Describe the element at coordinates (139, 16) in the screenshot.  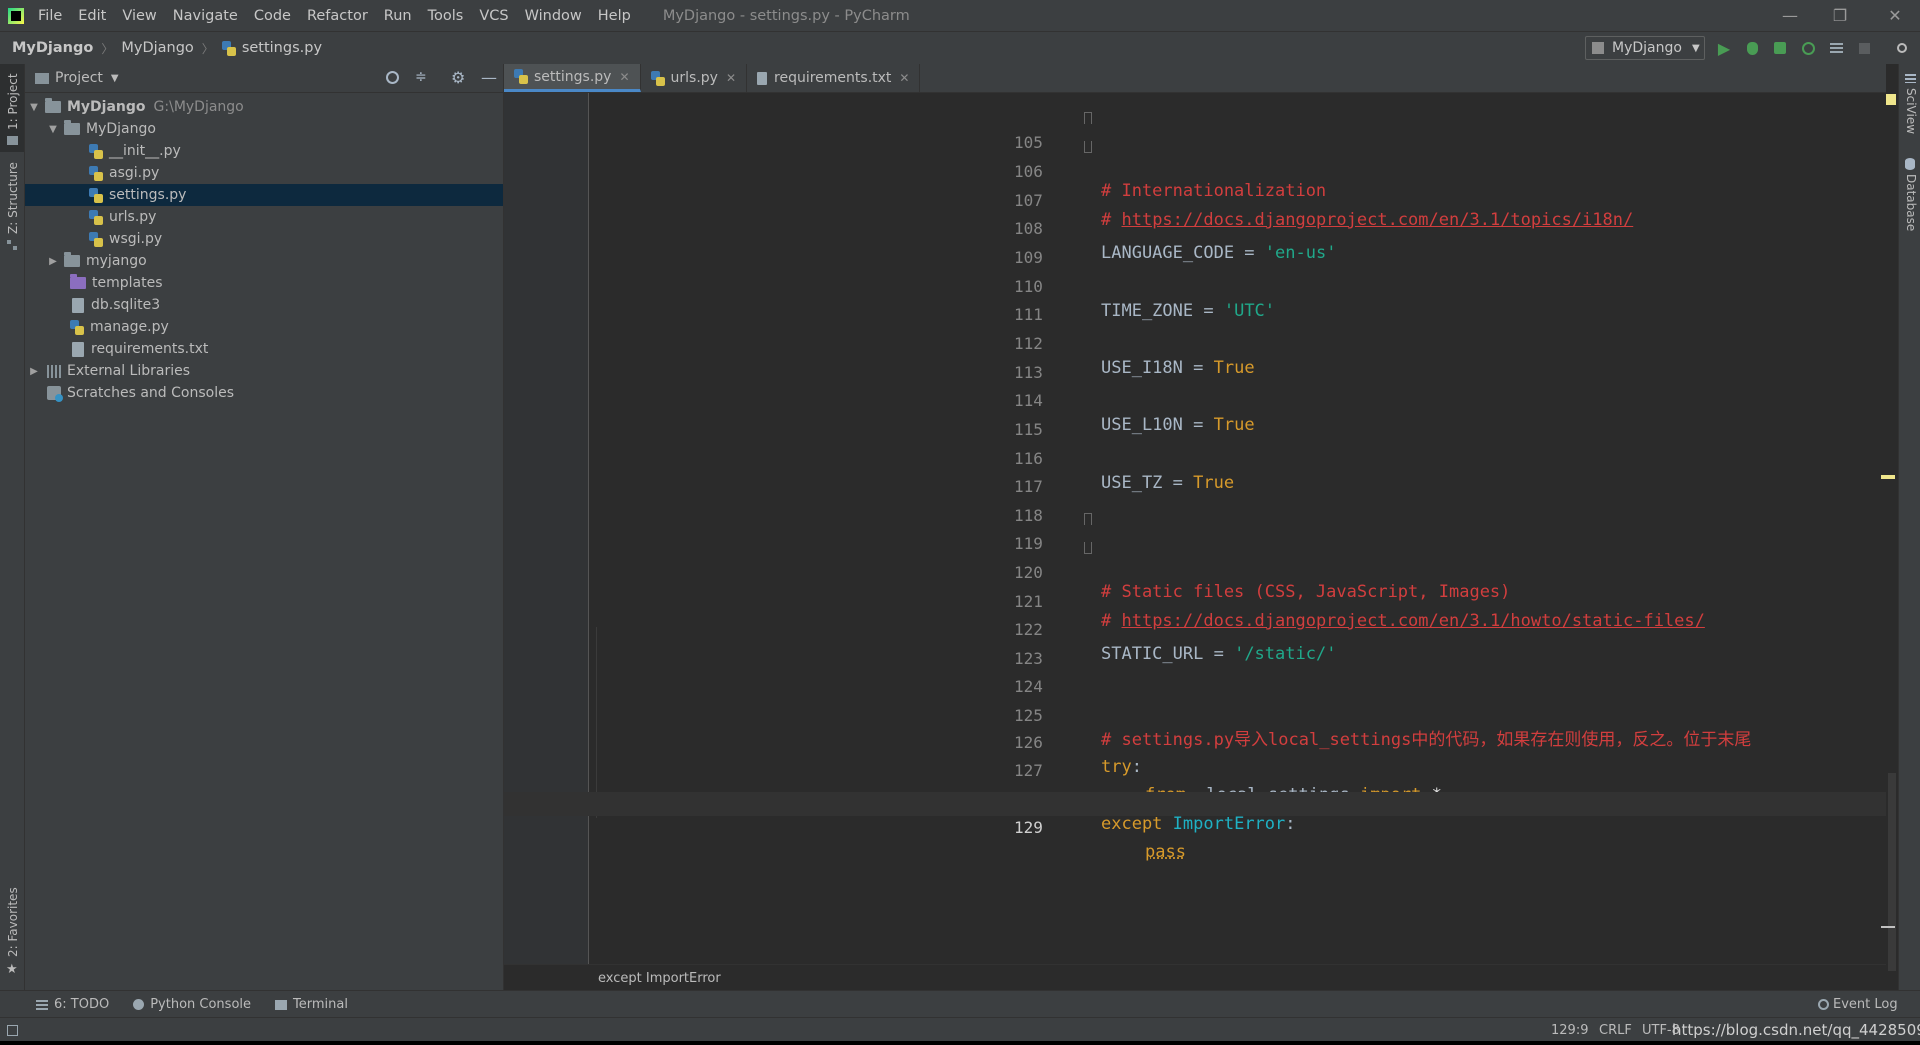
I see `menu-view: View` at that location.